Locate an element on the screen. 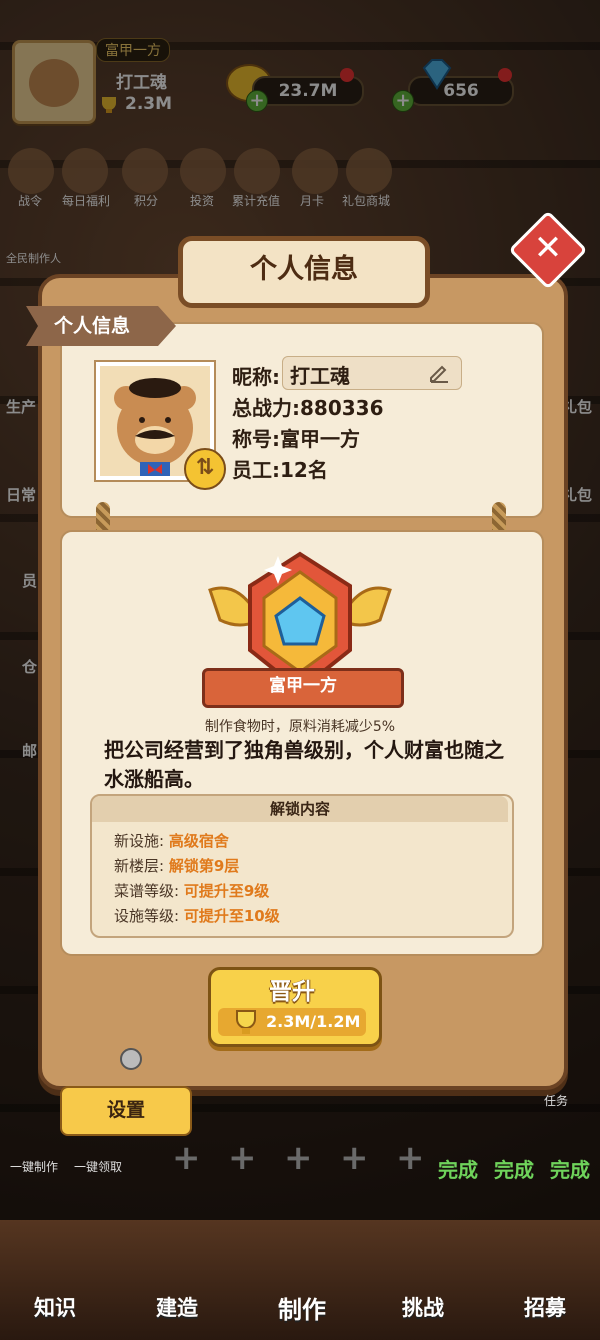 This screenshot has width=600, height=1340. trophy-icon is located at coordinates (246, 1022).